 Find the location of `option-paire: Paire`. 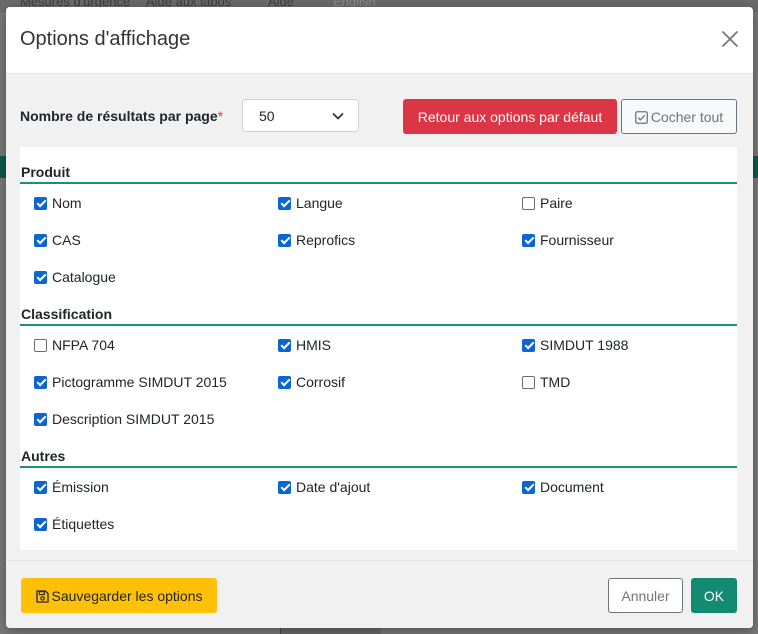

option-paire: Paire is located at coordinates (547, 203).